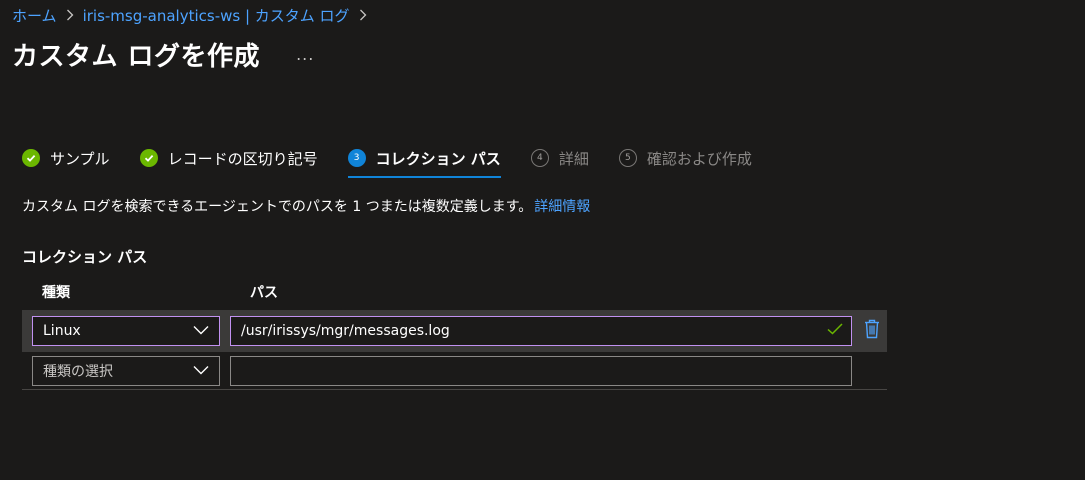  I want to click on table-row: Linux /usr/irissys/mgr/messages.log, so click(454, 331).